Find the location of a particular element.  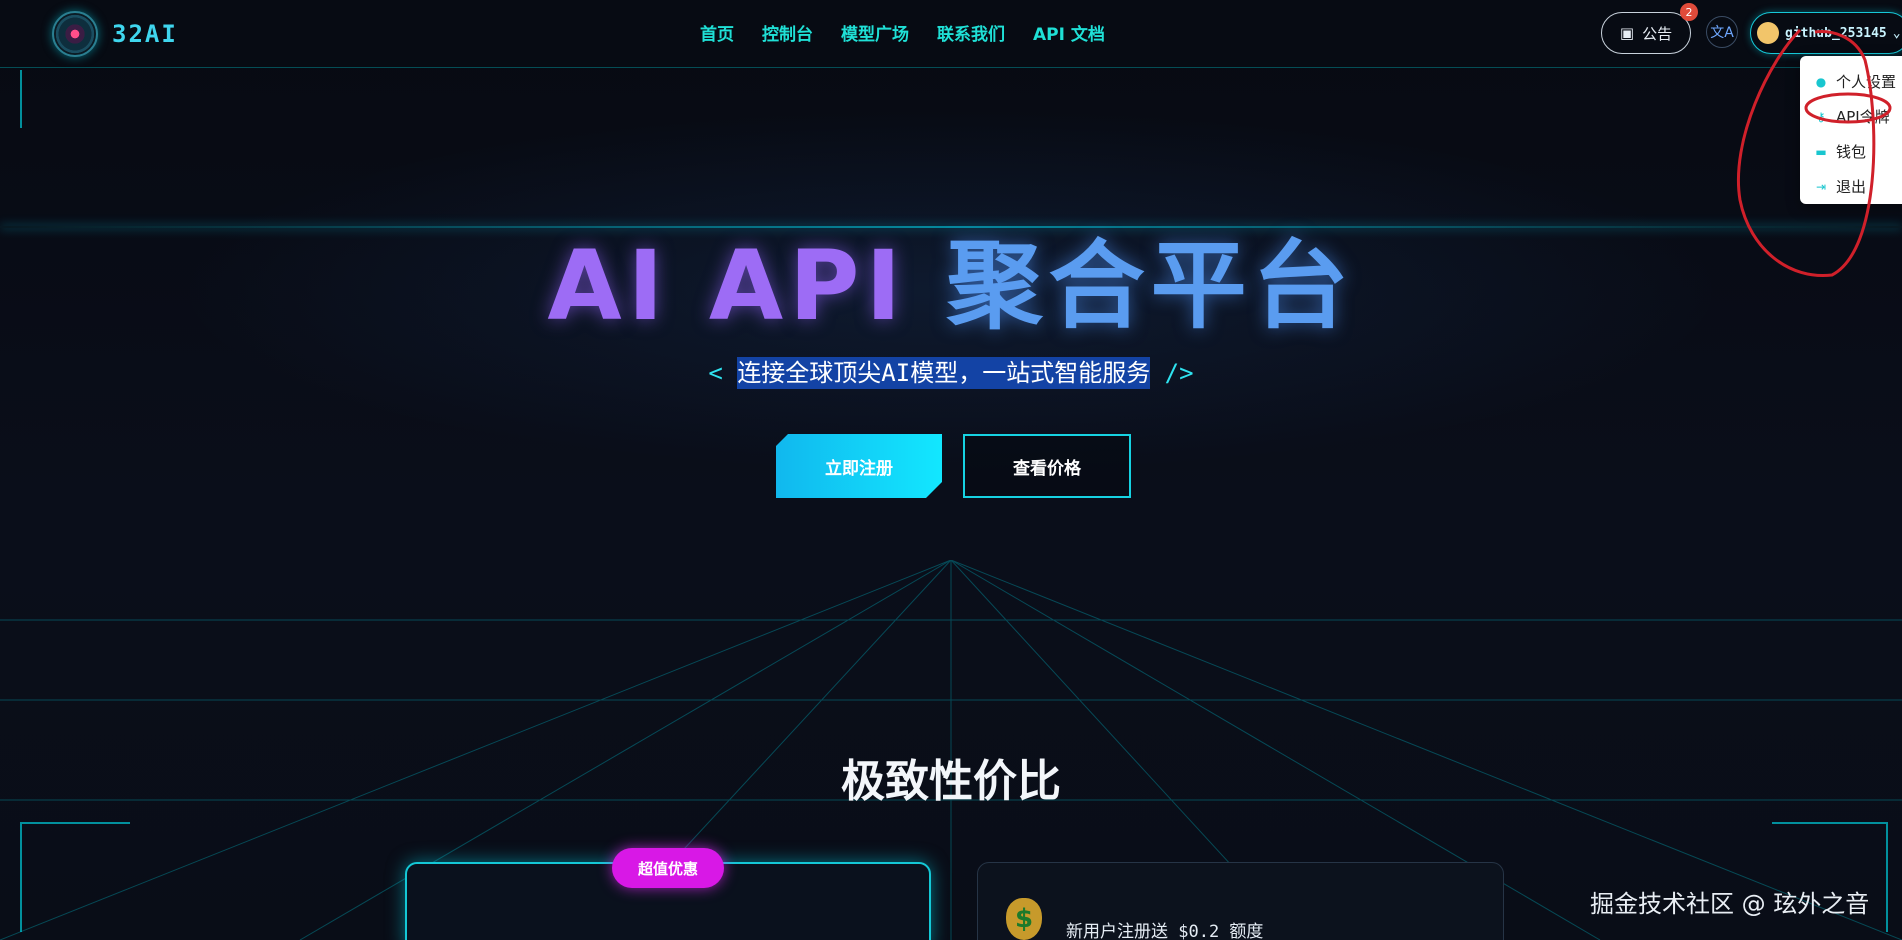

user-menu-button: github_253145 ⌄ is located at coordinates (1826, 33).